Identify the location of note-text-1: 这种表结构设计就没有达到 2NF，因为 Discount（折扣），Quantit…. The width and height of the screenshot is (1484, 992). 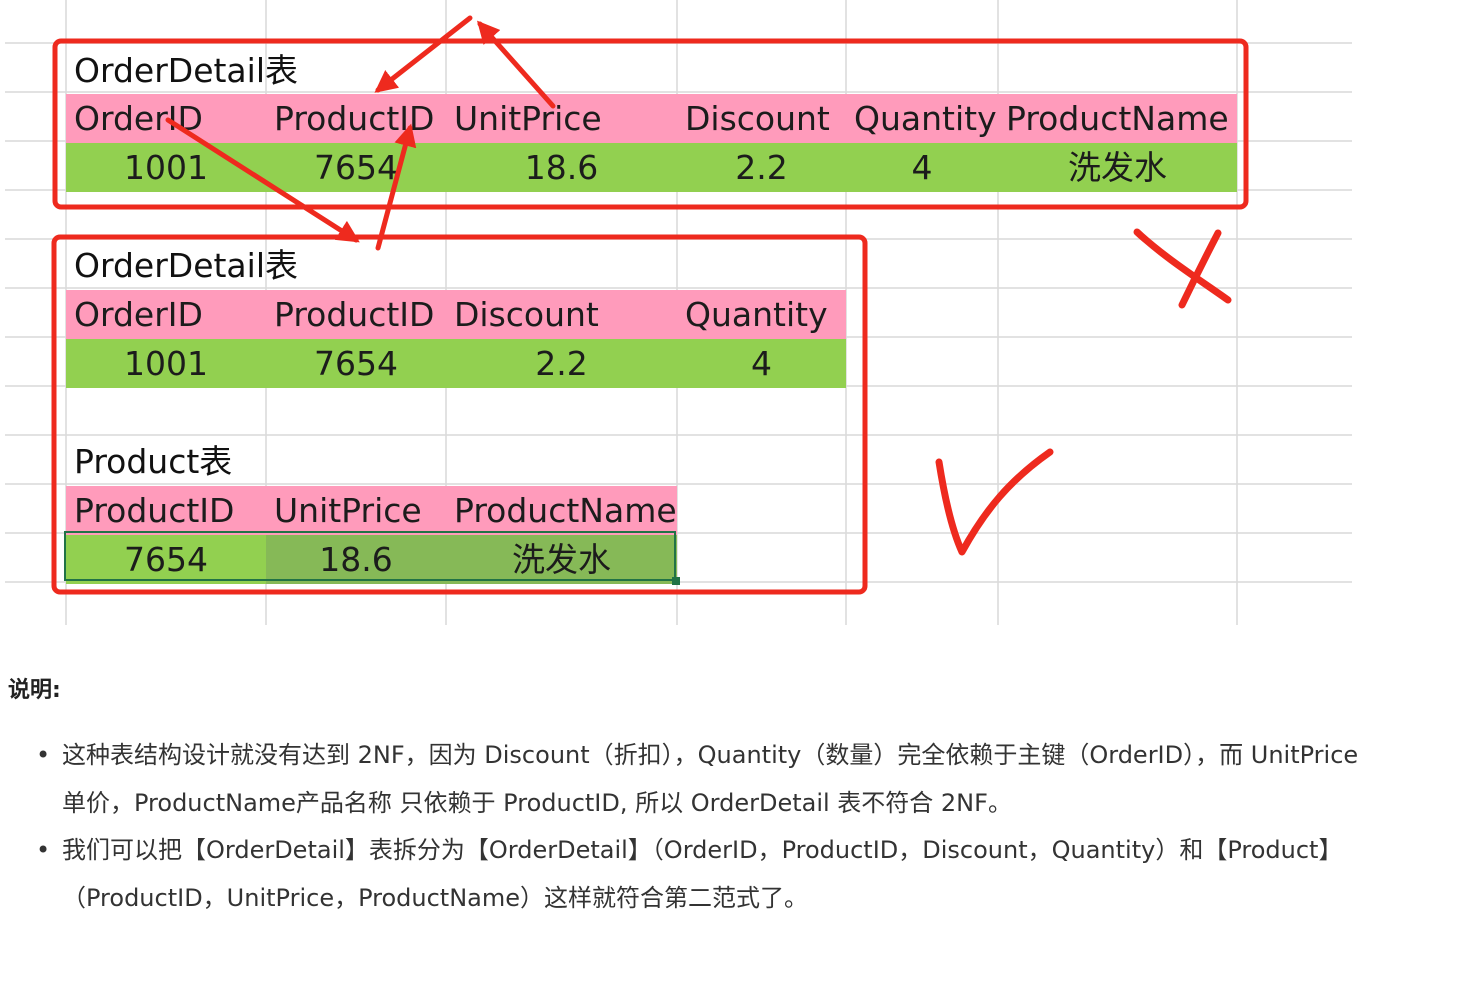
(710, 779).